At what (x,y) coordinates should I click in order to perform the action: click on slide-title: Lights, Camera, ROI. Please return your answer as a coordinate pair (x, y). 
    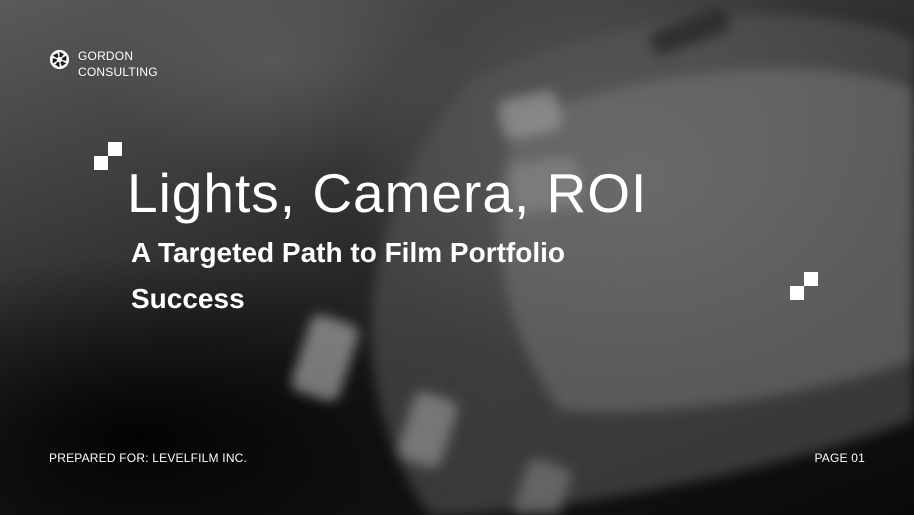
    Looking at the image, I should click on (387, 193).